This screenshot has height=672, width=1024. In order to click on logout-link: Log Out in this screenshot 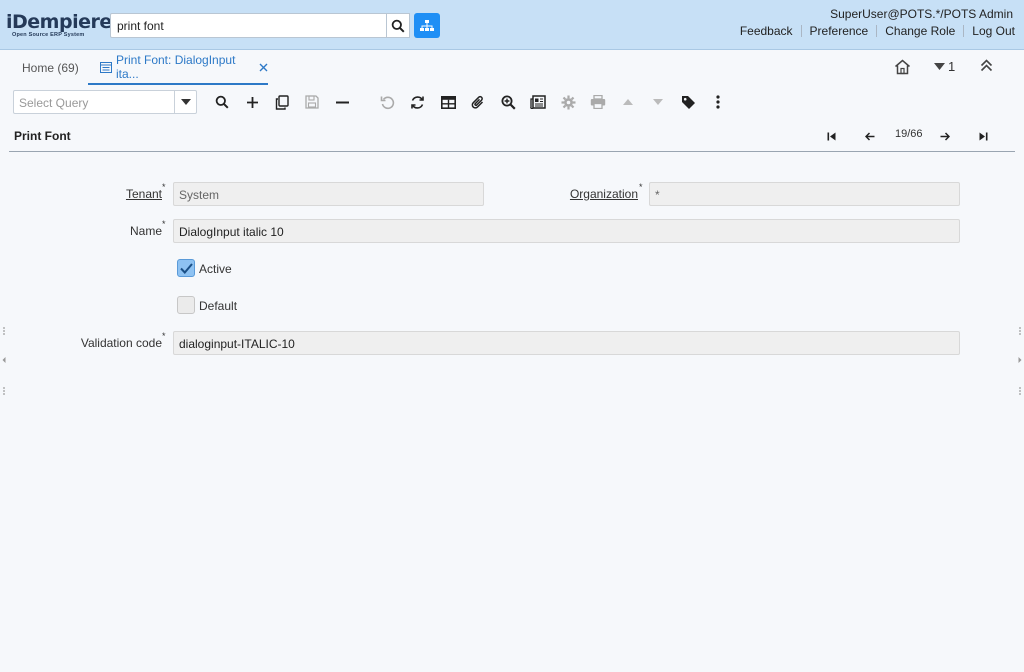, I will do `click(993, 31)`.